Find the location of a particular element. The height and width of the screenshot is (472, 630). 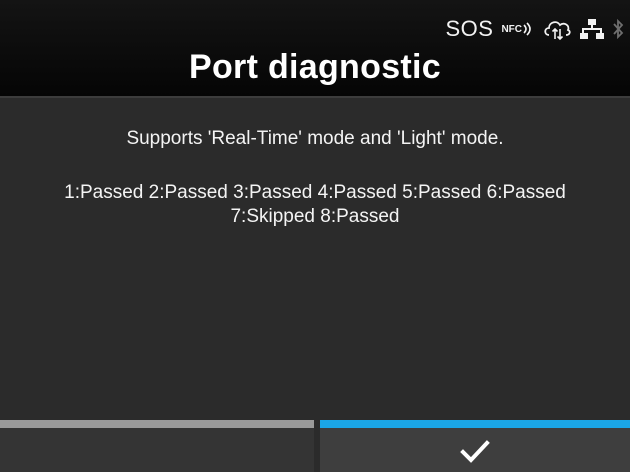

nfc-icon: NFC is located at coordinates (517, 29).